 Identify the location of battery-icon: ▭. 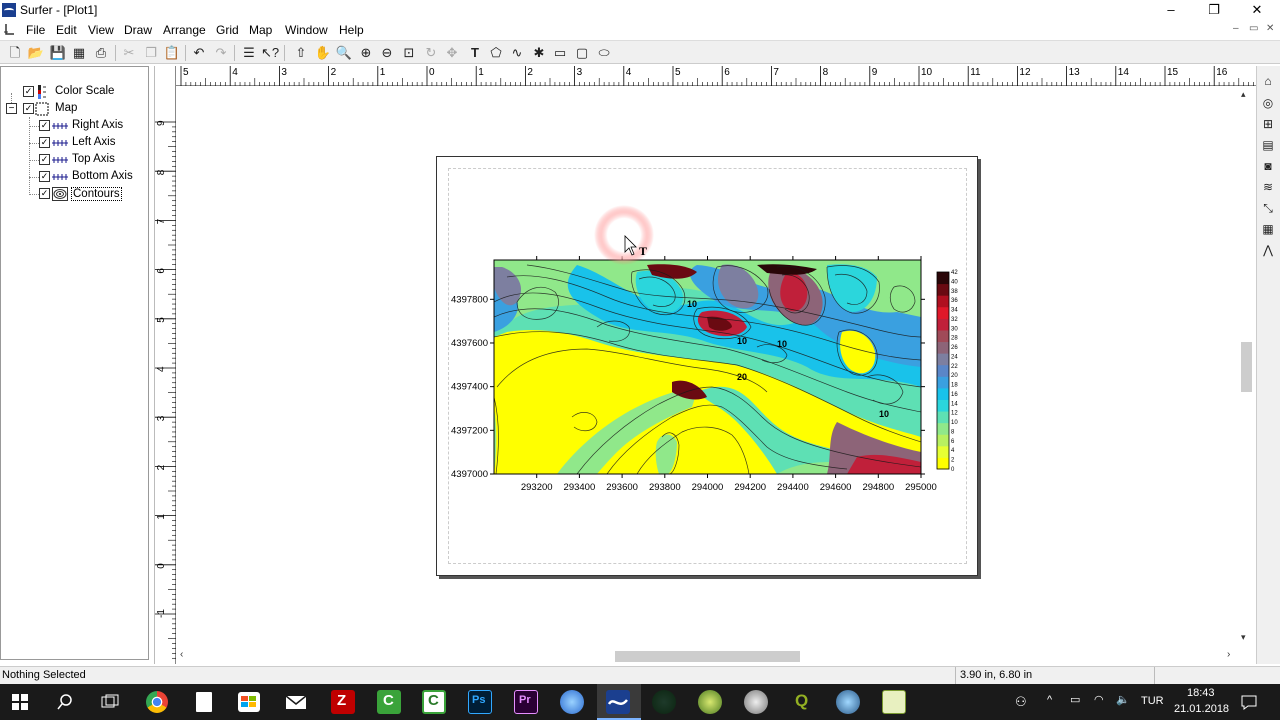
(1075, 699).